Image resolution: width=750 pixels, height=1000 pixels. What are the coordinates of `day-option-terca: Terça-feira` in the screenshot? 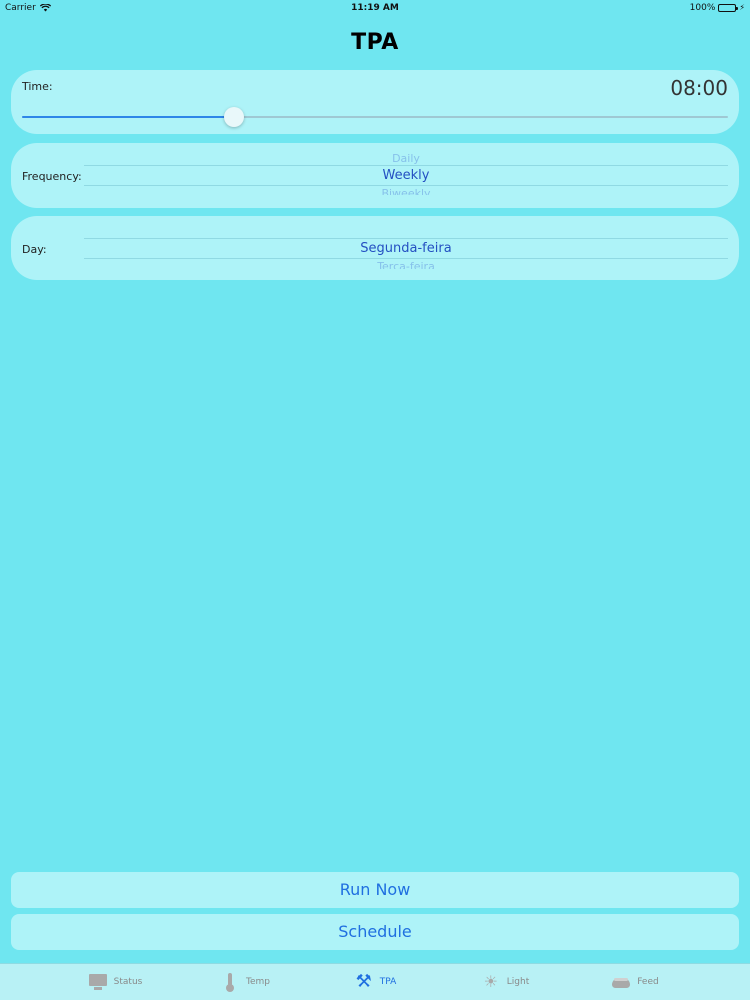 It's located at (406, 264).